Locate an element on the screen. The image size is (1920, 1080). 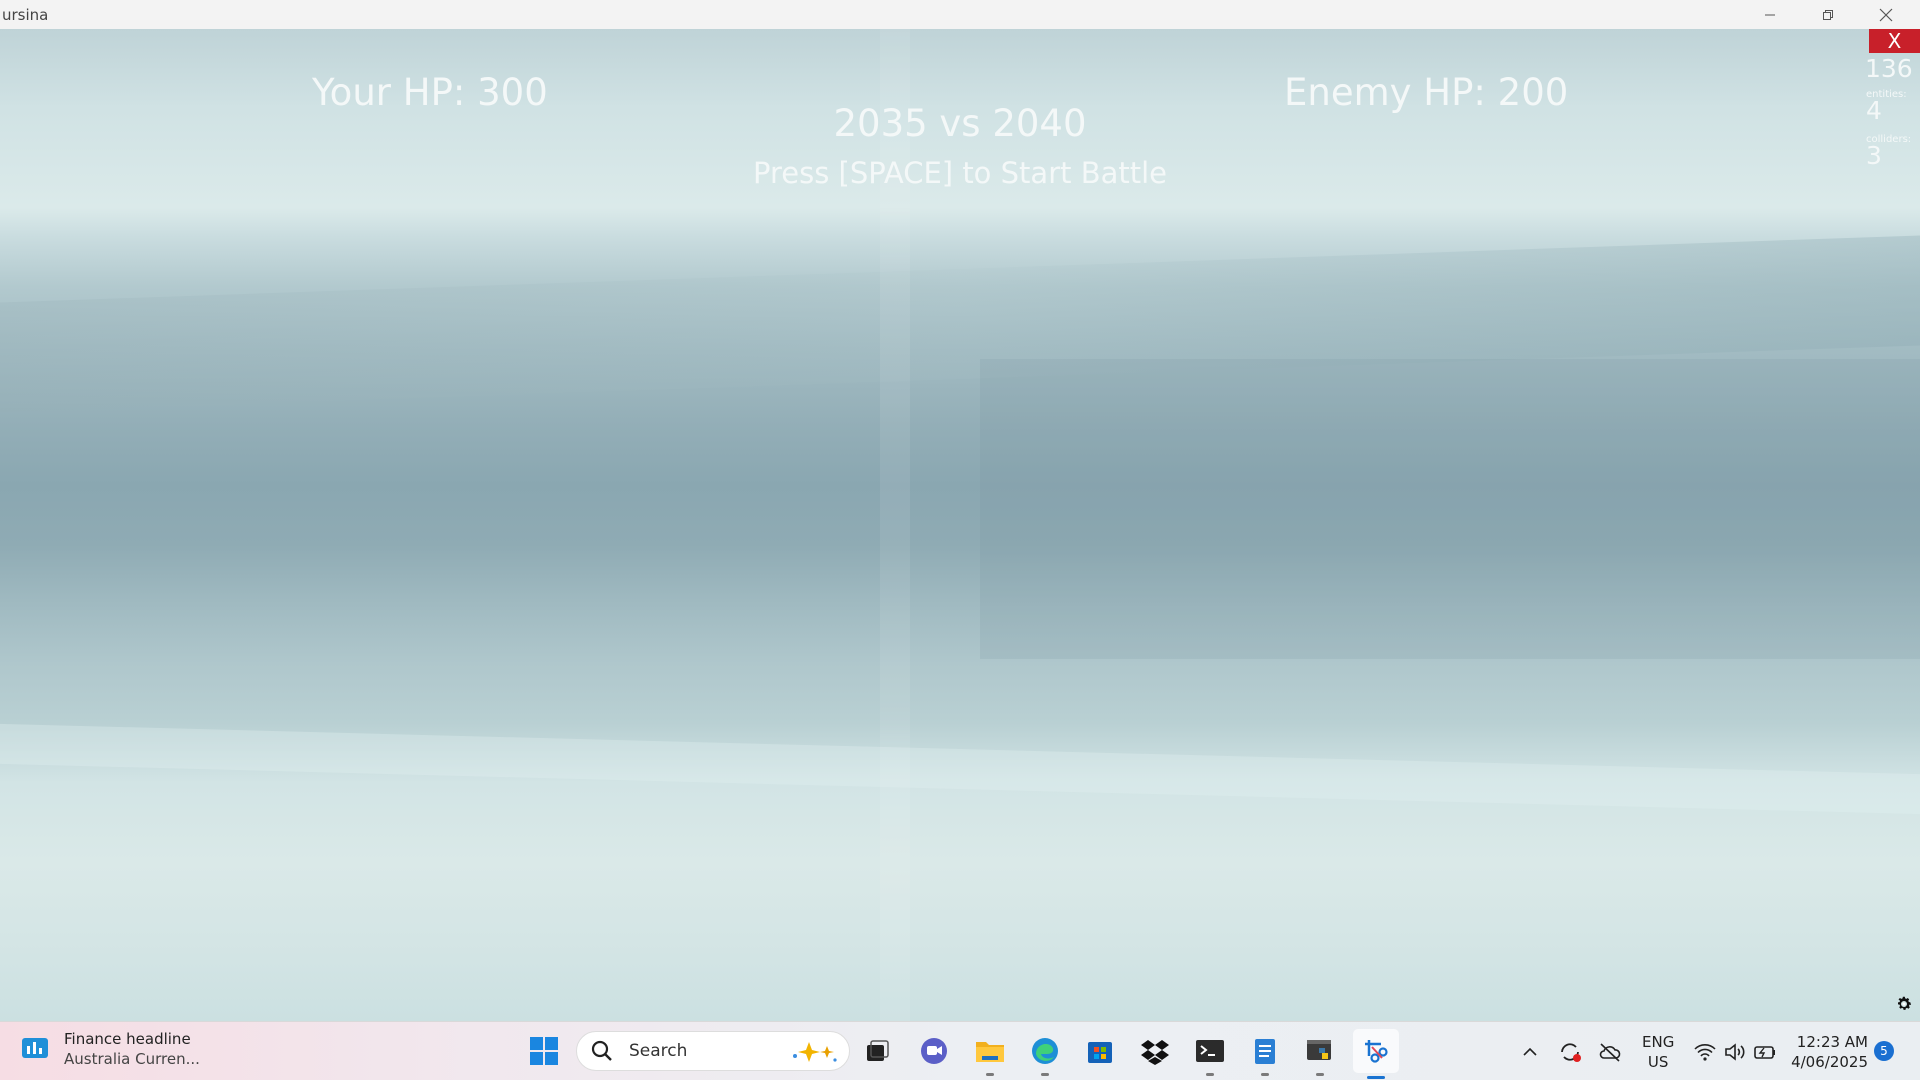
restore-icon is located at coordinates (1828, 14).